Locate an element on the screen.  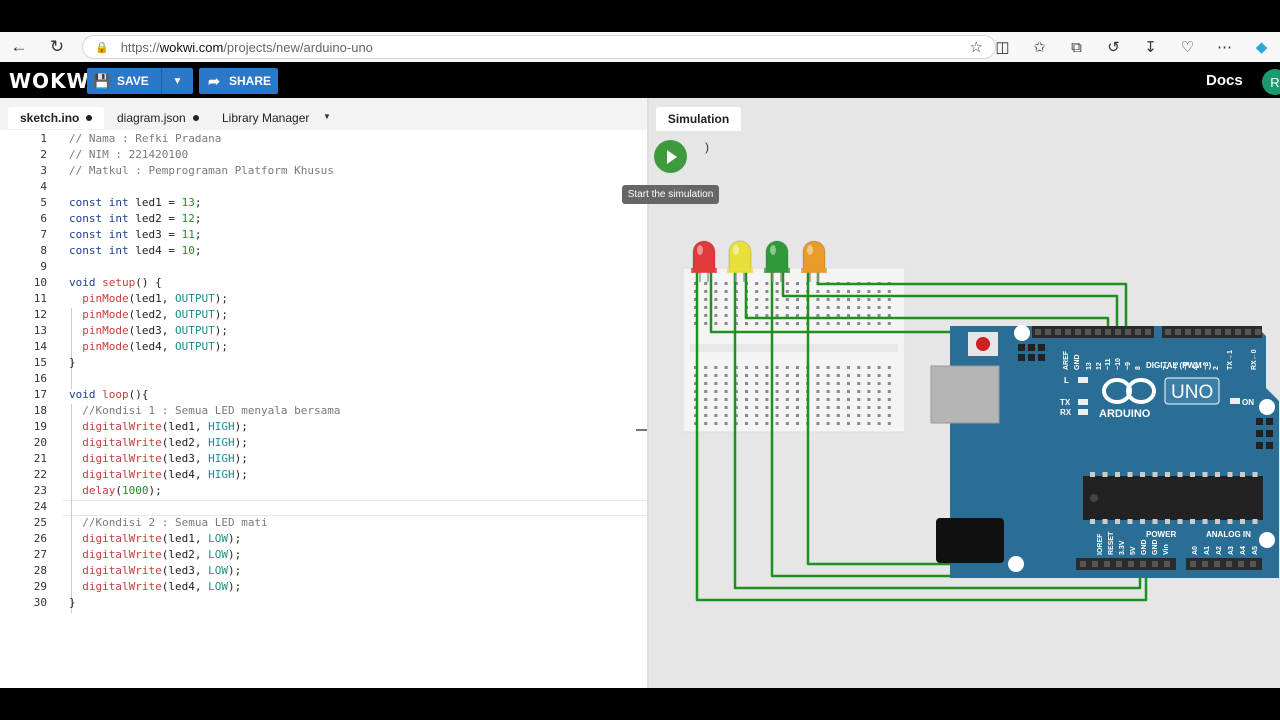
favorites-icon: ✩ is located at coordinates (1039, 47).